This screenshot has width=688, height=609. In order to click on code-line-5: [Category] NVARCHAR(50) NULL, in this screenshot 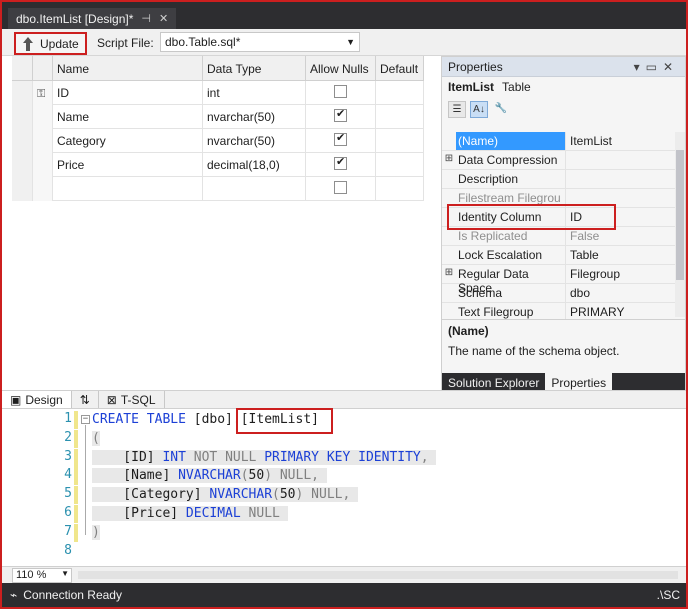, I will do `click(225, 495)`.